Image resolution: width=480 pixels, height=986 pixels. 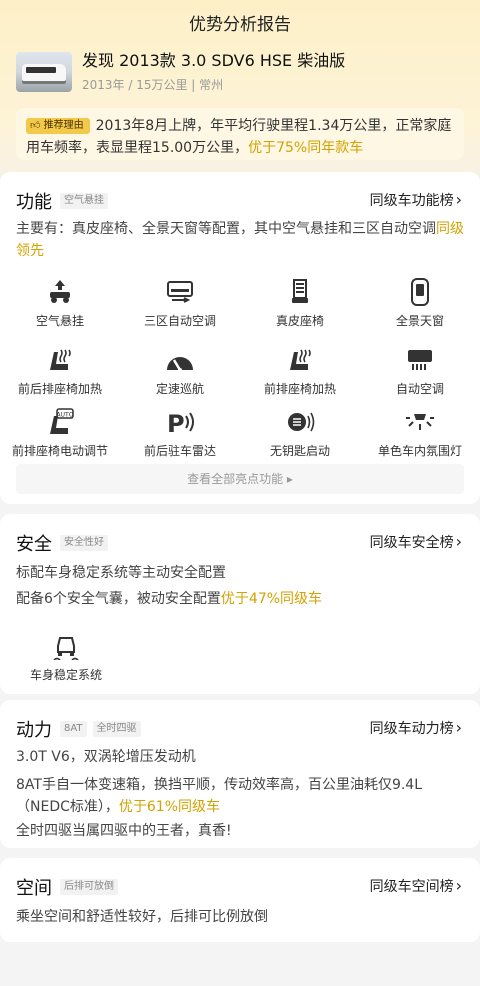 I want to click on power-seat-icon: AUTO, so click(x=62, y=421).